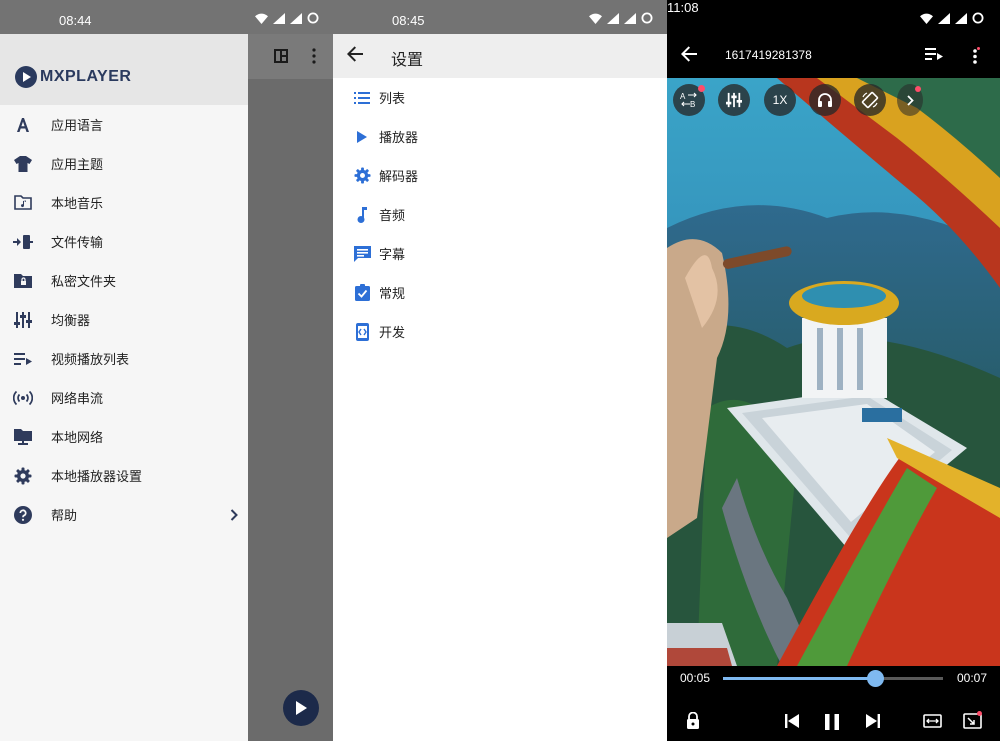  What do you see at coordinates (408, 20) in the screenshot?
I see `status-time: 08:45` at bounding box center [408, 20].